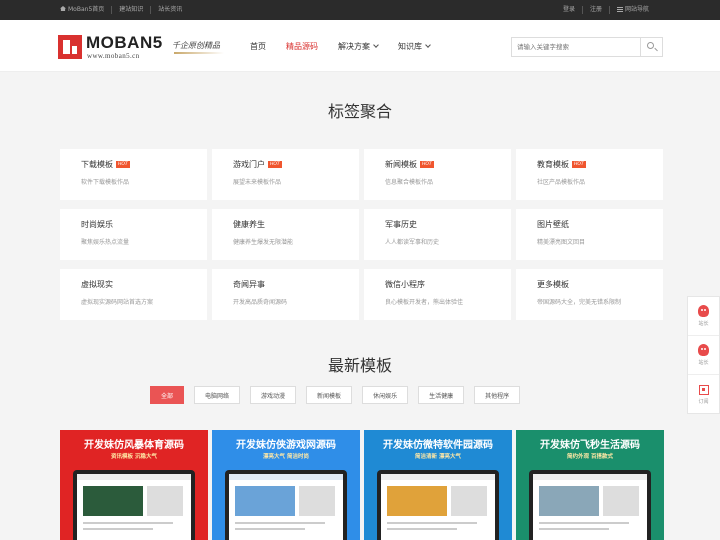 The height and width of the screenshot is (540, 720). I want to click on tab-leisure: 休闲娱乐, so click(385, 395).